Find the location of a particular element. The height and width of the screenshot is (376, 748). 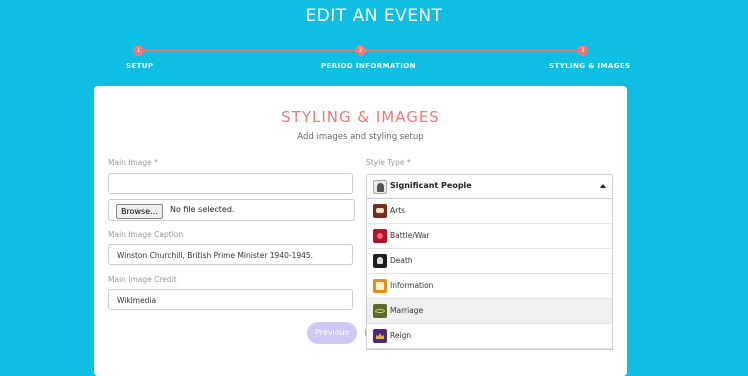

chevron-up-icon is located at coordinates (603, 186).